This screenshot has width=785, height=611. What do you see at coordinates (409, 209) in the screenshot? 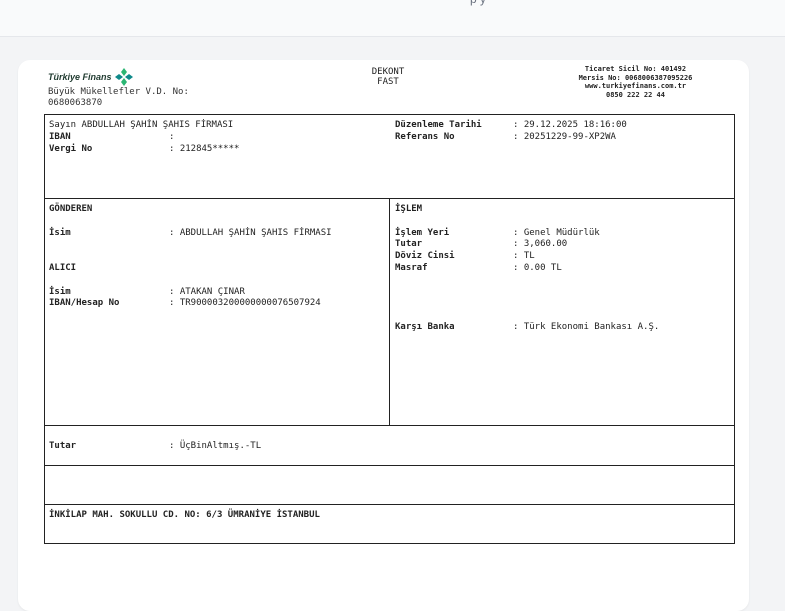
I see `transaction-section-title: İŞLEM` at bounding box center [409, 209].